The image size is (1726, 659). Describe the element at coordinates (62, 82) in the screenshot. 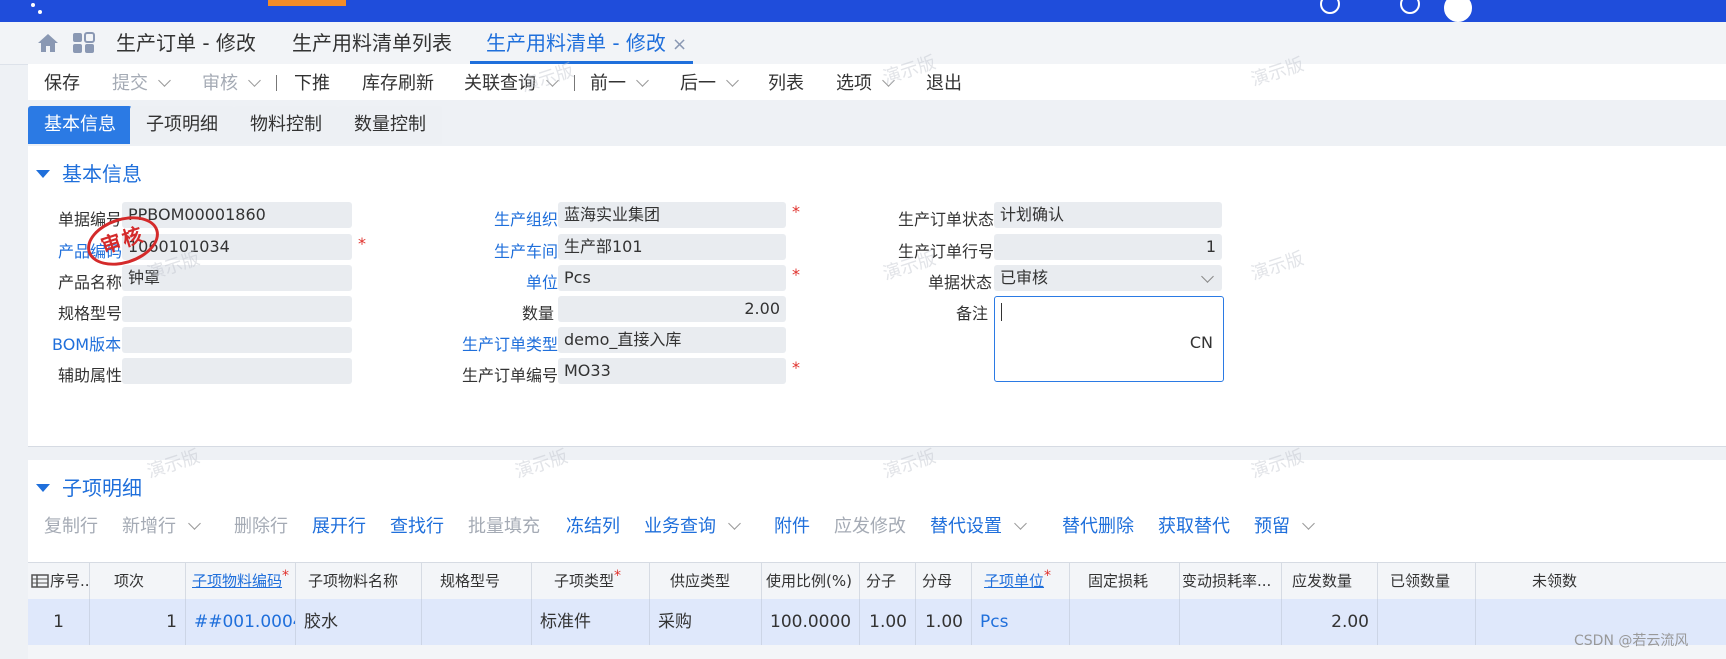

I see `save-button: 保存` at that location.